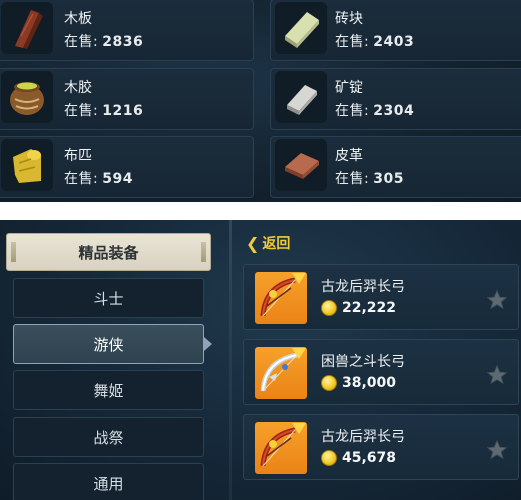  Describe the element at coordinates (117, 179) in the screenshot. I see `stock-count: 594` at that location.